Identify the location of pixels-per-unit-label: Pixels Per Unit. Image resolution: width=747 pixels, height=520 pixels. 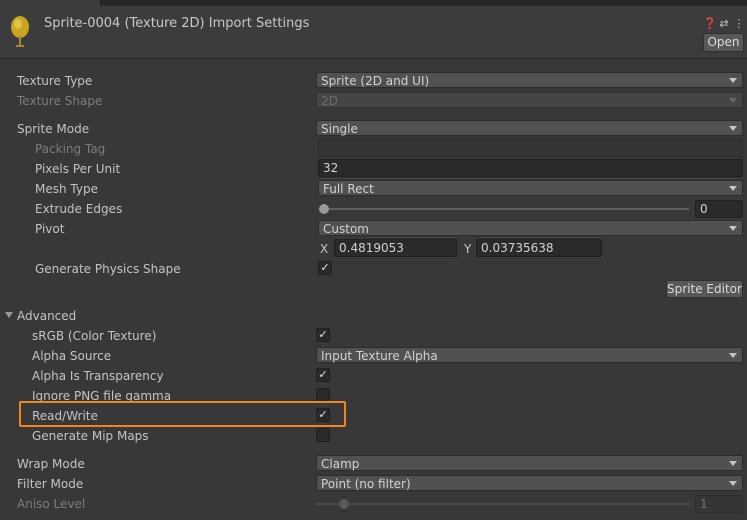
(78, 169).